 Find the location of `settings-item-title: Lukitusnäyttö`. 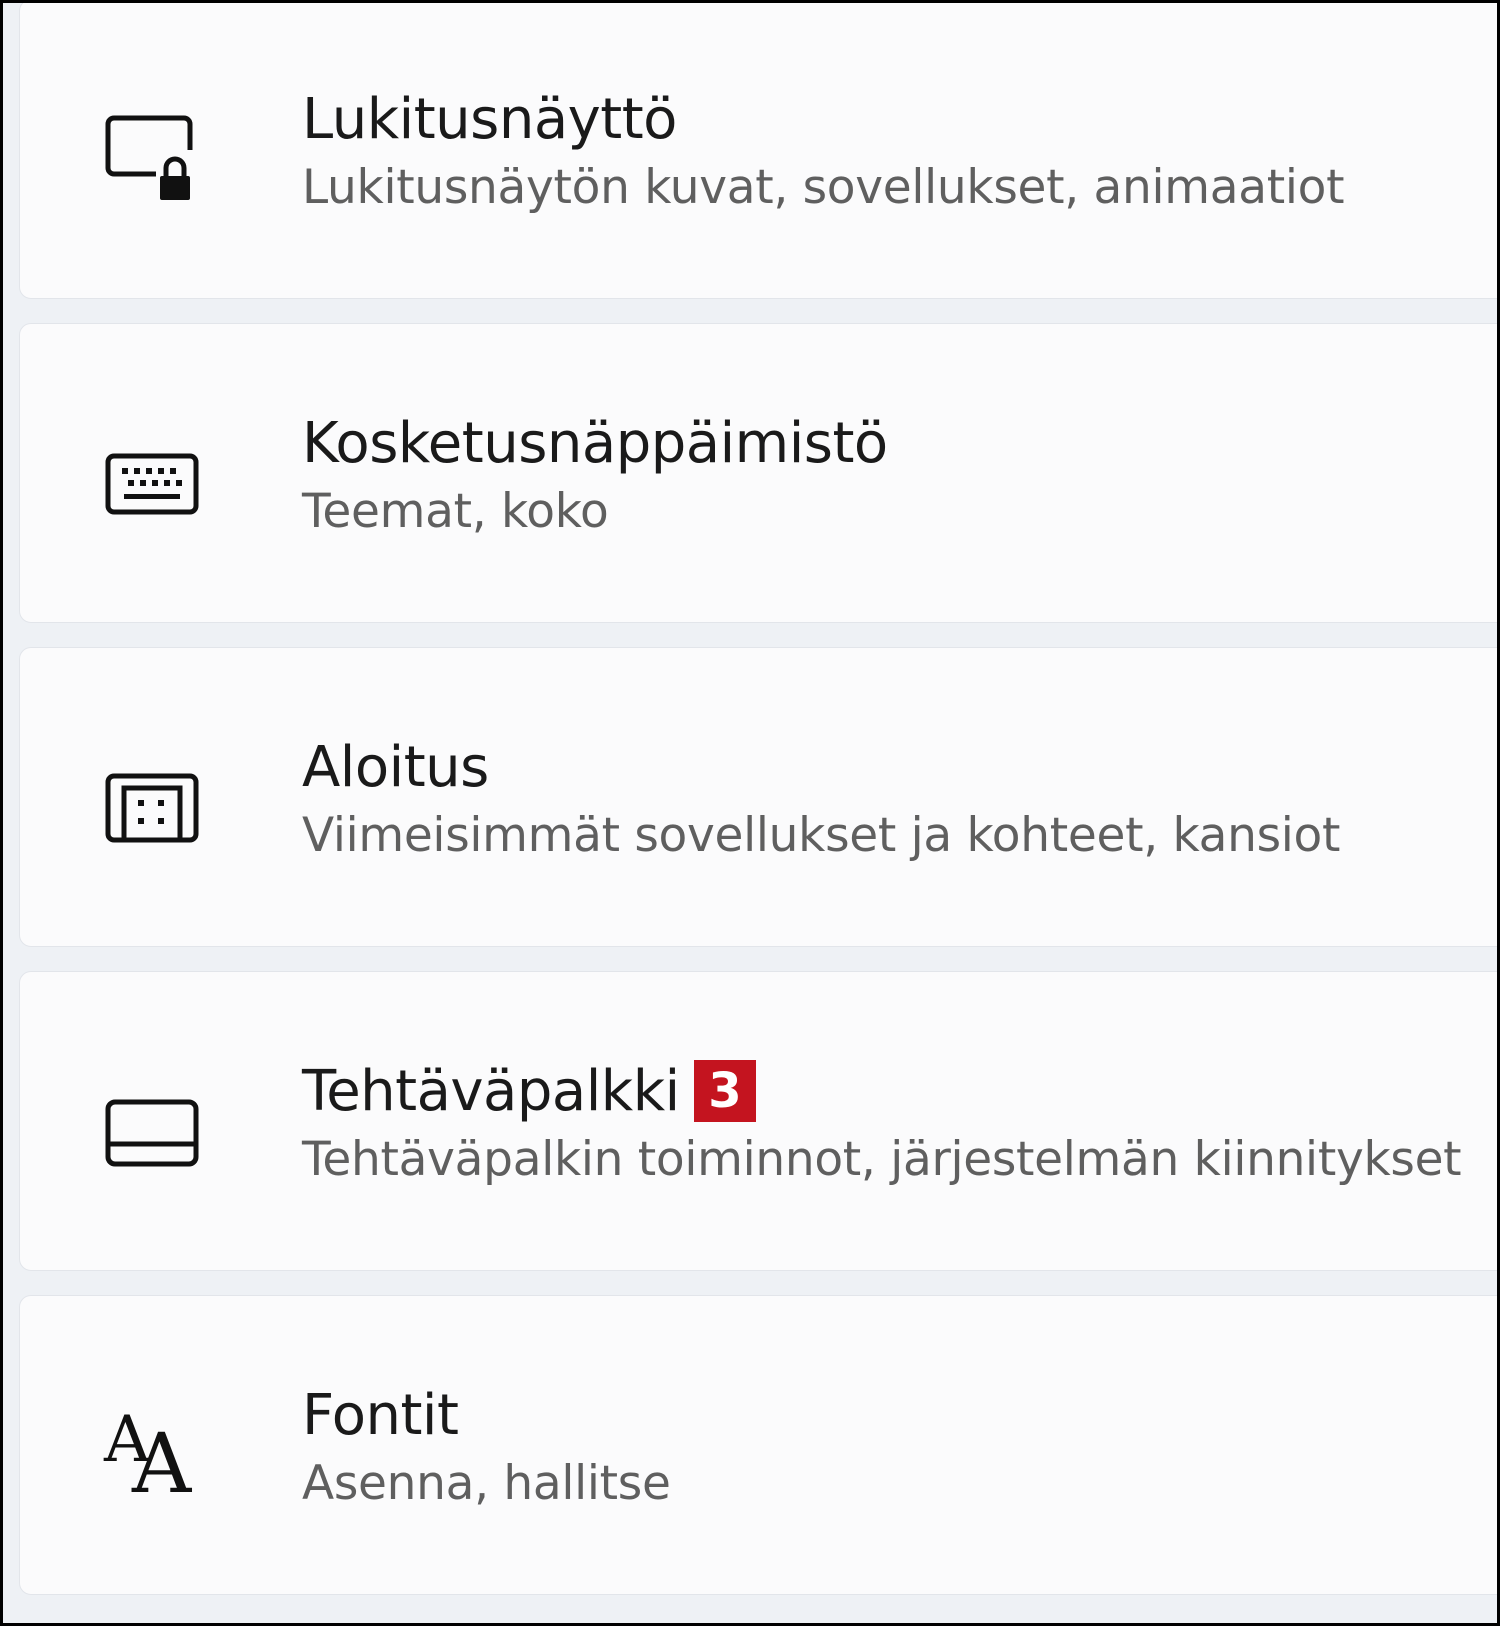

settings-item-title: Lukitusnäyttö is located at coordinates (489, 119).